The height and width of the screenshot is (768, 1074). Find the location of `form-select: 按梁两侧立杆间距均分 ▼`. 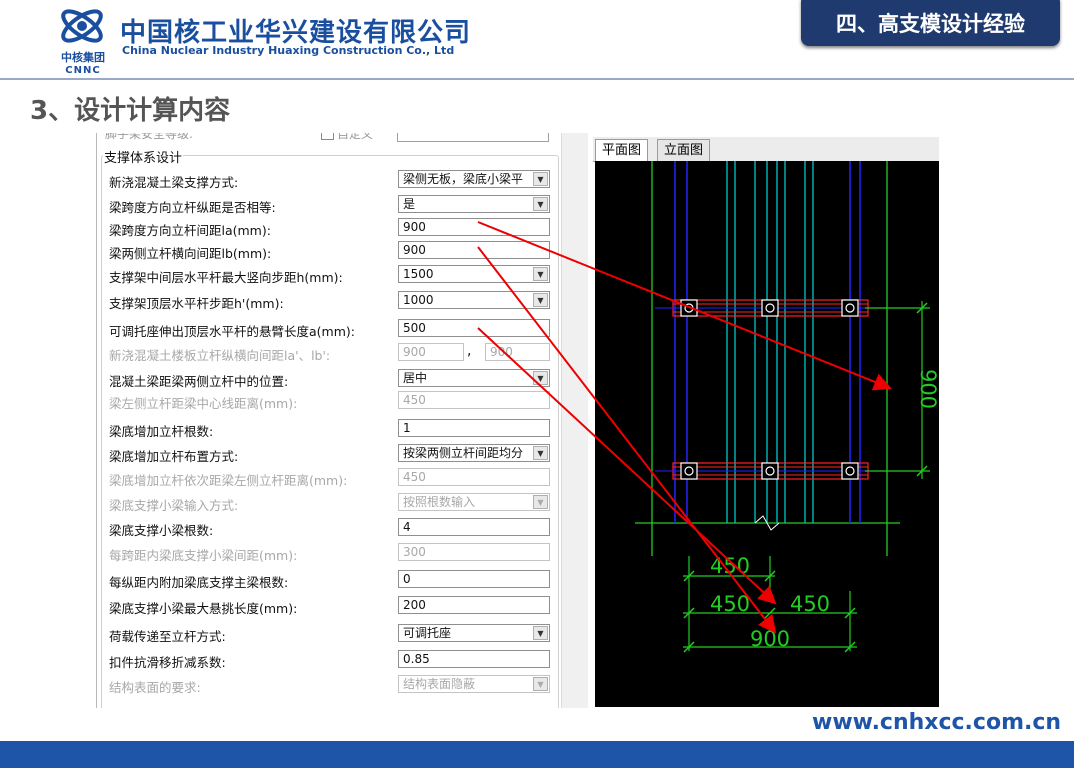

form-select: 按梁两侧立杆间距均分 ▼ is located at coordinates (474, 453).